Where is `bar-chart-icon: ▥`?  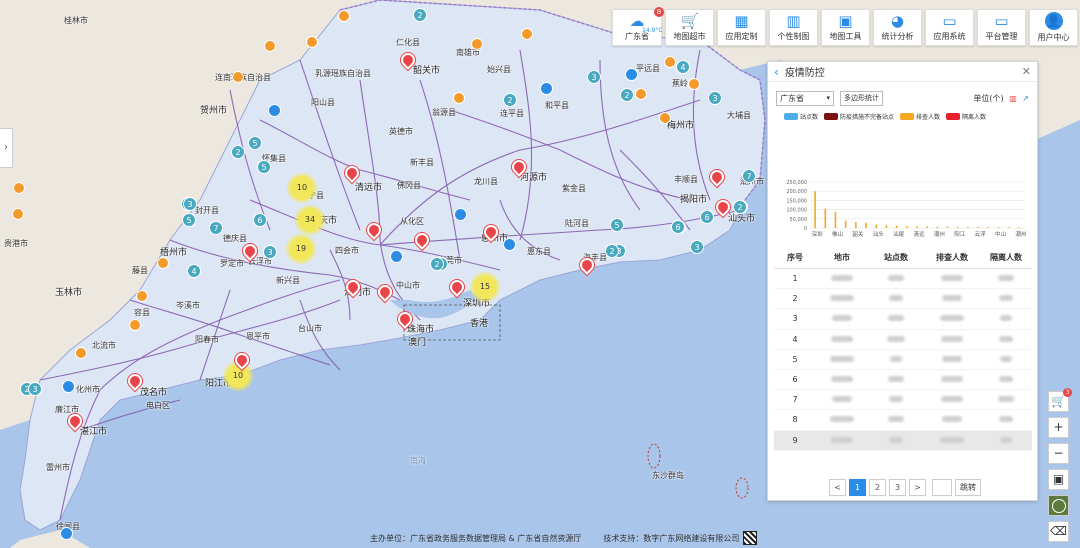 bar-chart-icon: ▥ is located at coordinates (1013, 98).